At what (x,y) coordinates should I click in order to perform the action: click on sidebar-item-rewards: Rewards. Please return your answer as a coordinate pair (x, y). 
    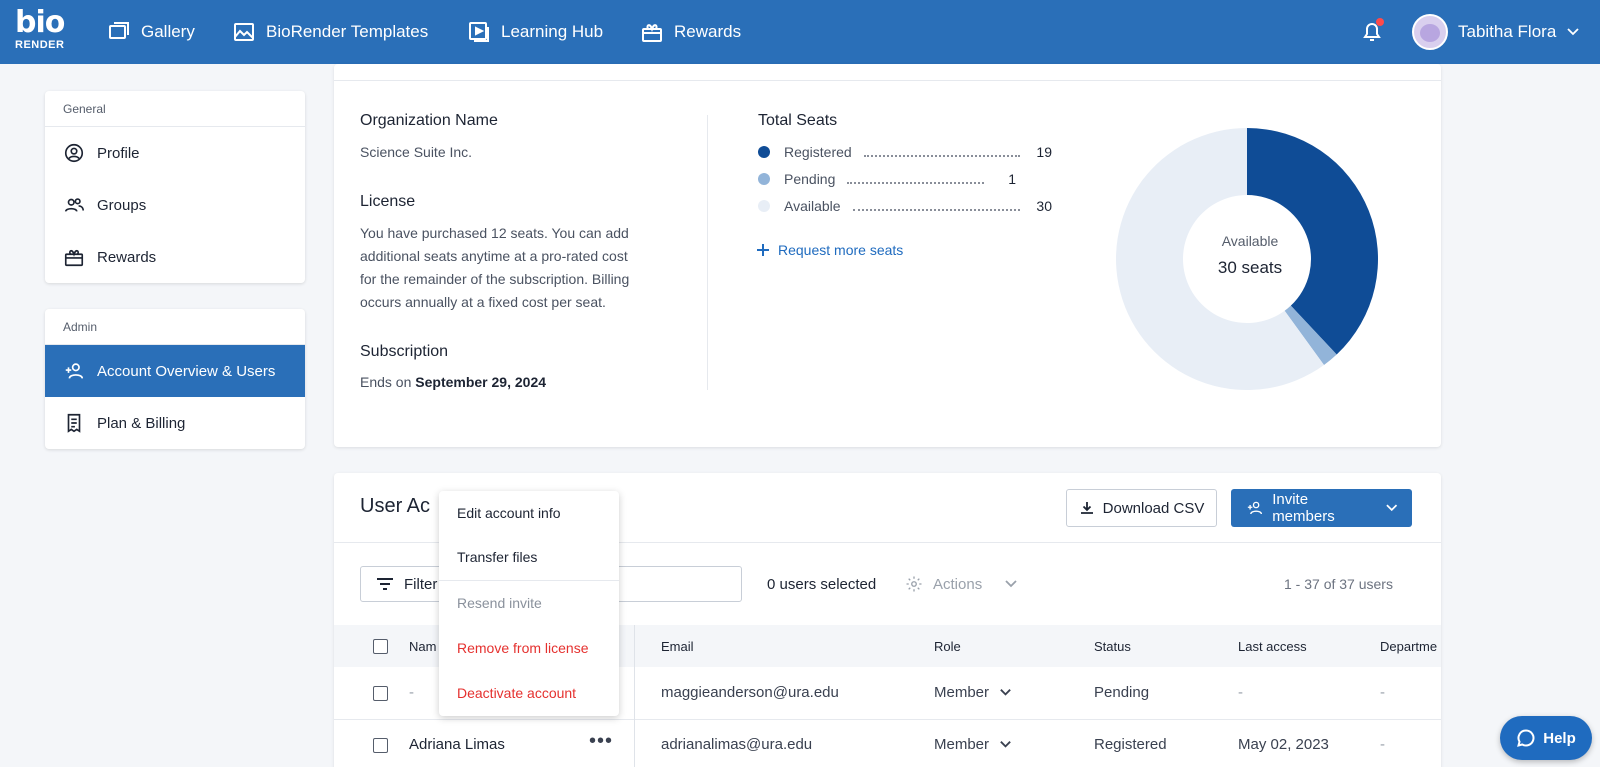
    Looking at the image, I should click on (175, 257).